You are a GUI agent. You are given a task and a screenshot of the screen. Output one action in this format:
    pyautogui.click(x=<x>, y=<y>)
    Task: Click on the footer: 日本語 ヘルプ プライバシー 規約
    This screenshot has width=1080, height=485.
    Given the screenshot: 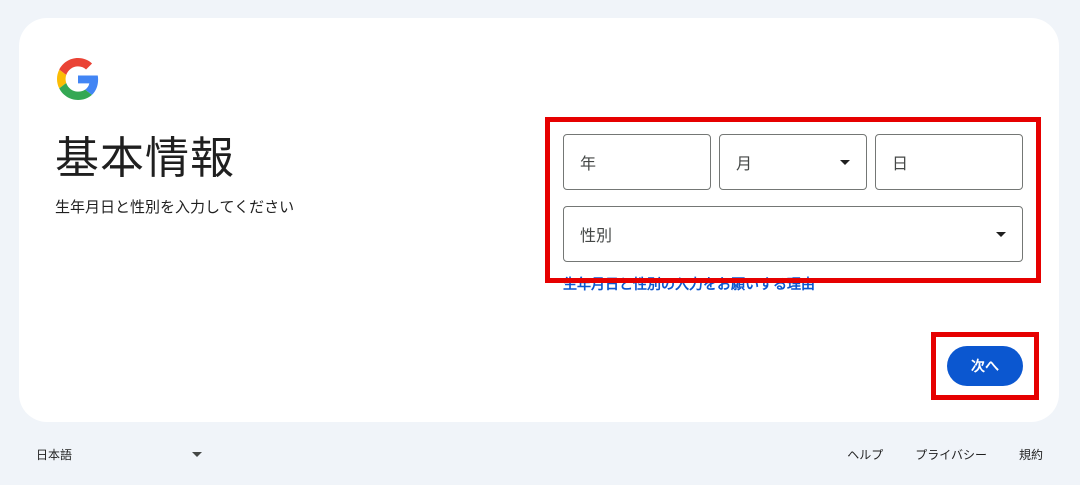 What is the action you would take?
    pyautogui.click(x=540, y=454)
    